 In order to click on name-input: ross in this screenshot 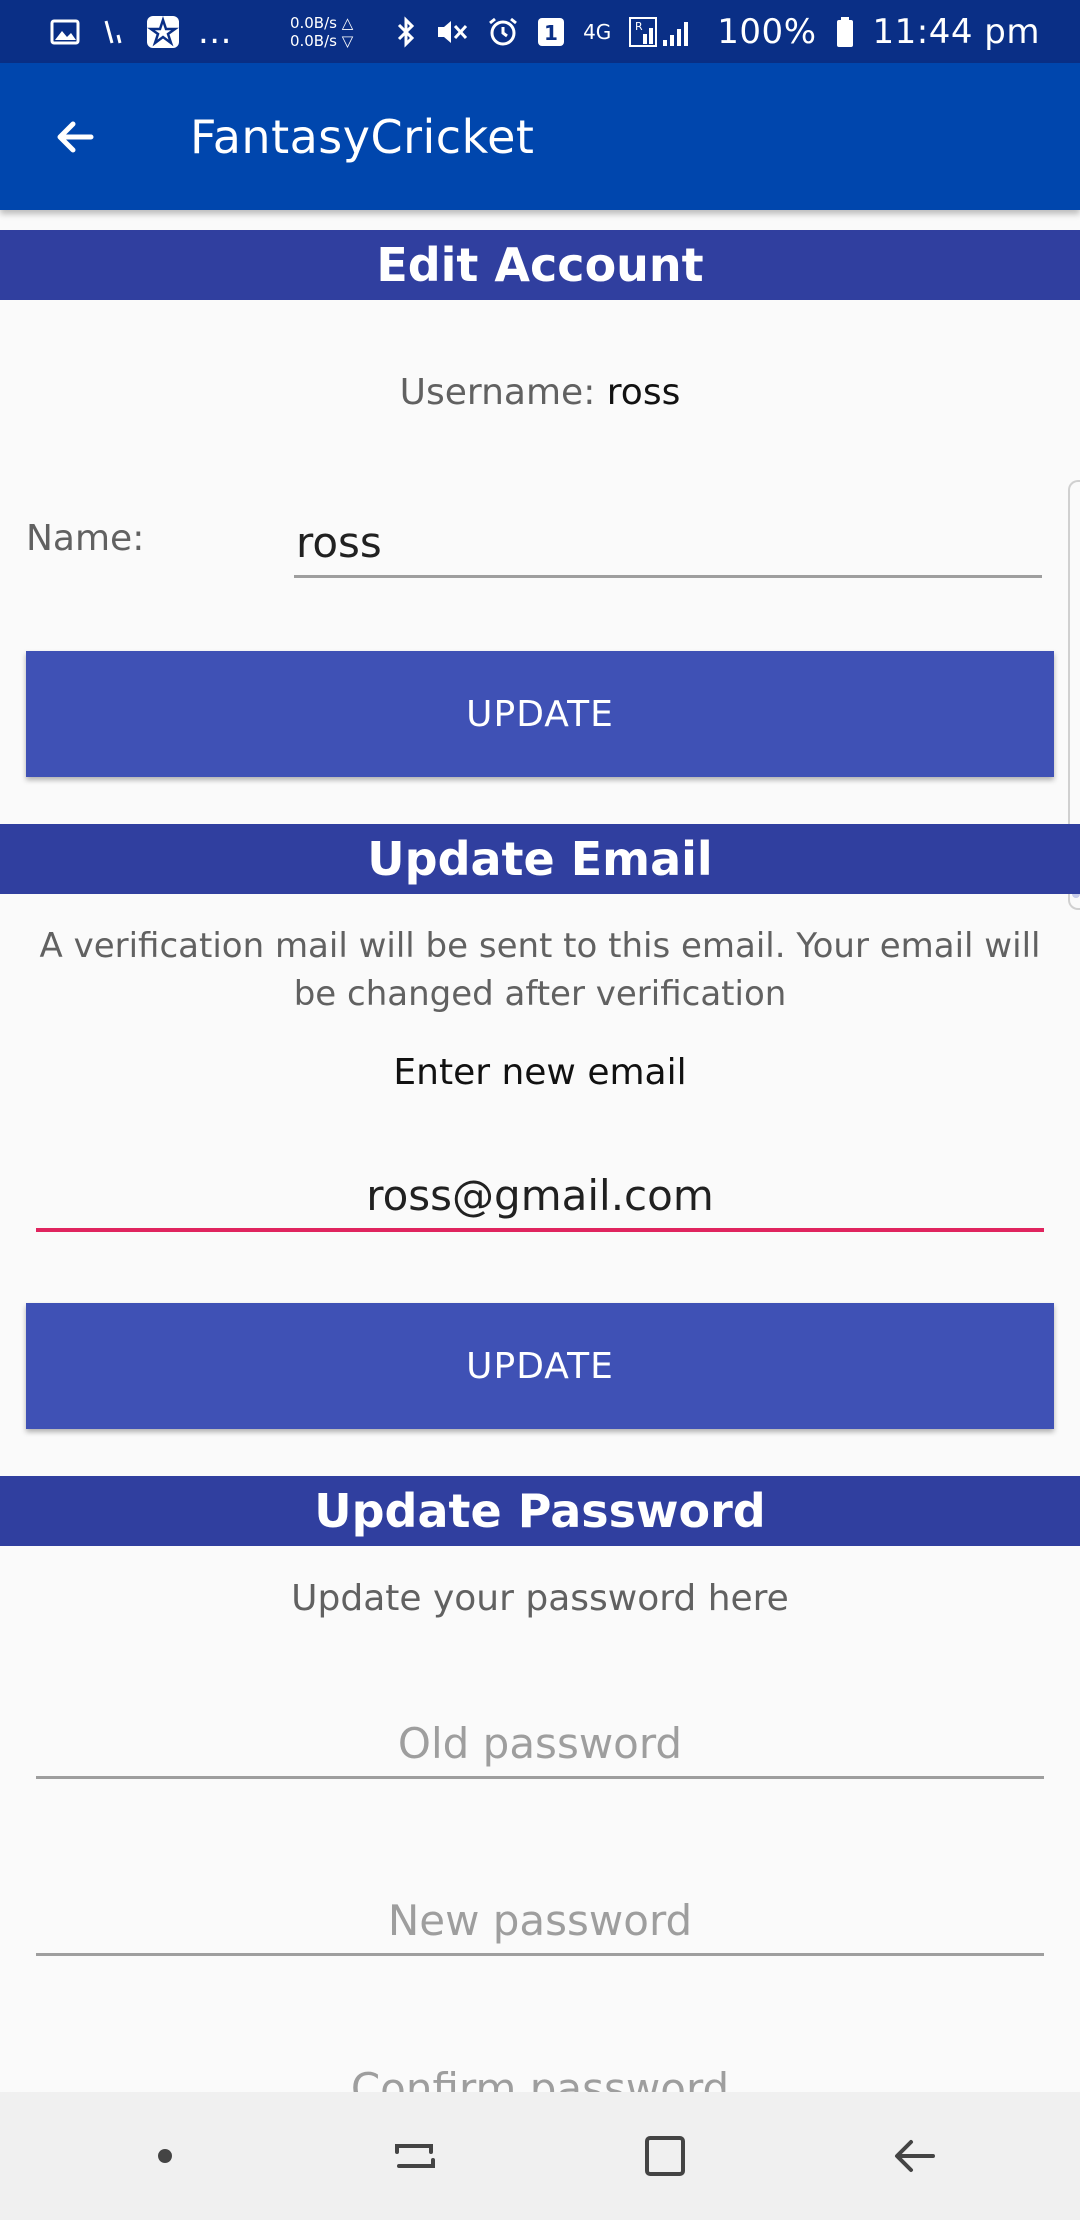, I will do `click(668, 543)`.